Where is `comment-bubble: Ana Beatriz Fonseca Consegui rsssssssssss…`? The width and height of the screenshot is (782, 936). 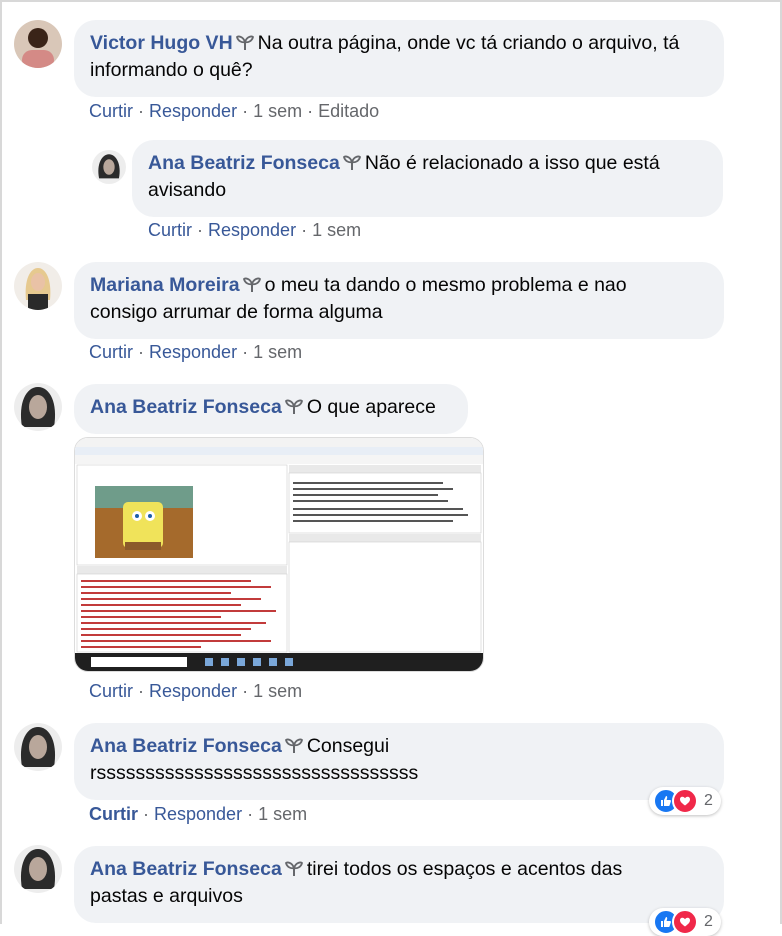 comment-bubble: Ana Beatriz Fonseca Consegui rsssssssssss… is located at coordinates (399, 761).